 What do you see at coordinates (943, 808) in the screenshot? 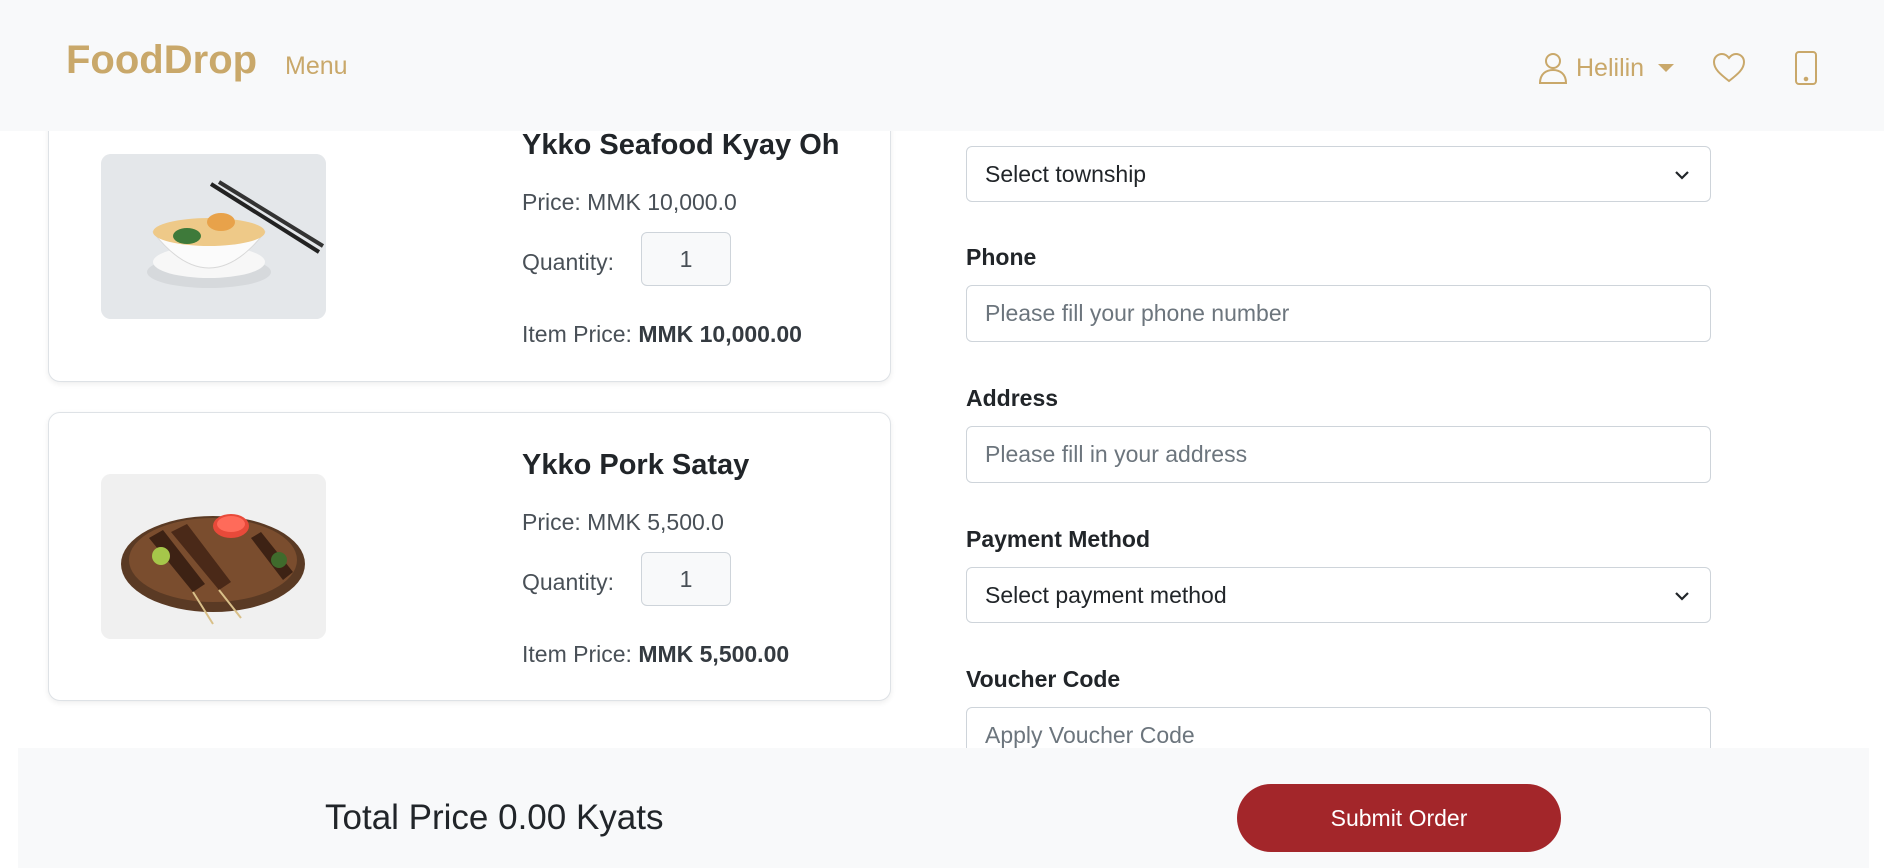
I see `order-footer-bar: Total Price 0.00 Kyats Submit Order` at bounding box center [943, 808].